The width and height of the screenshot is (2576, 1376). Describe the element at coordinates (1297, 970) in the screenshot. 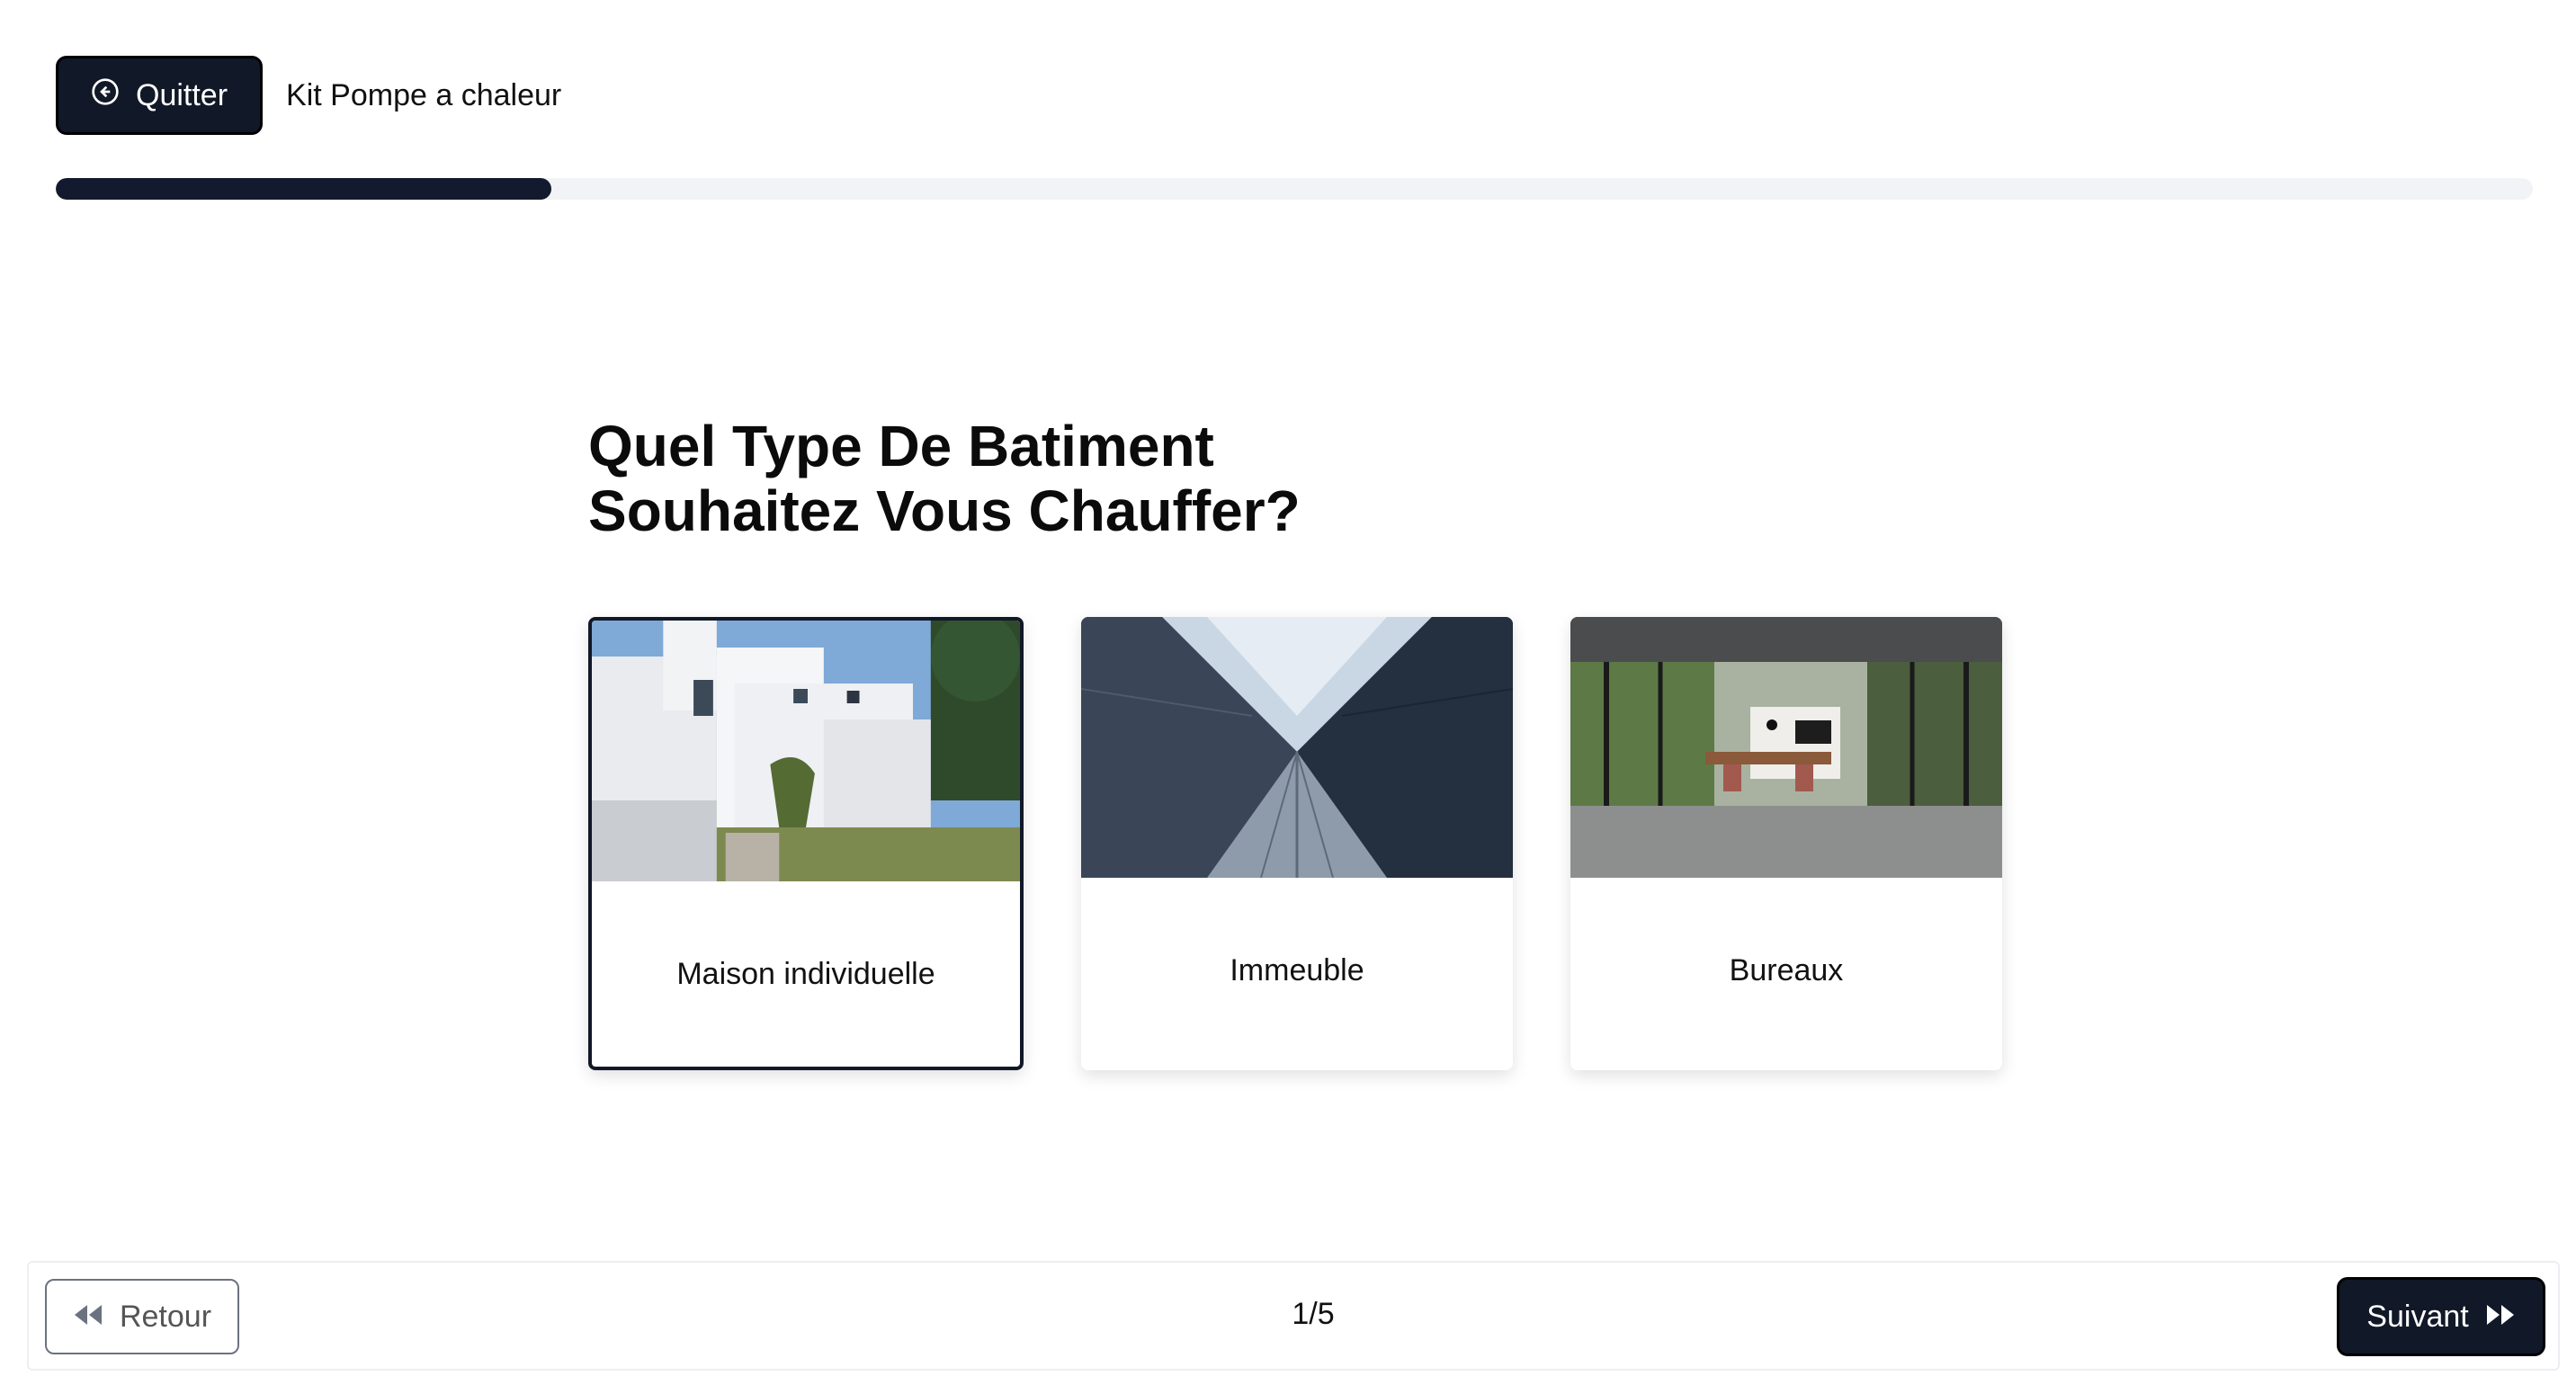

I see `option-label: Immeuble` at that location.